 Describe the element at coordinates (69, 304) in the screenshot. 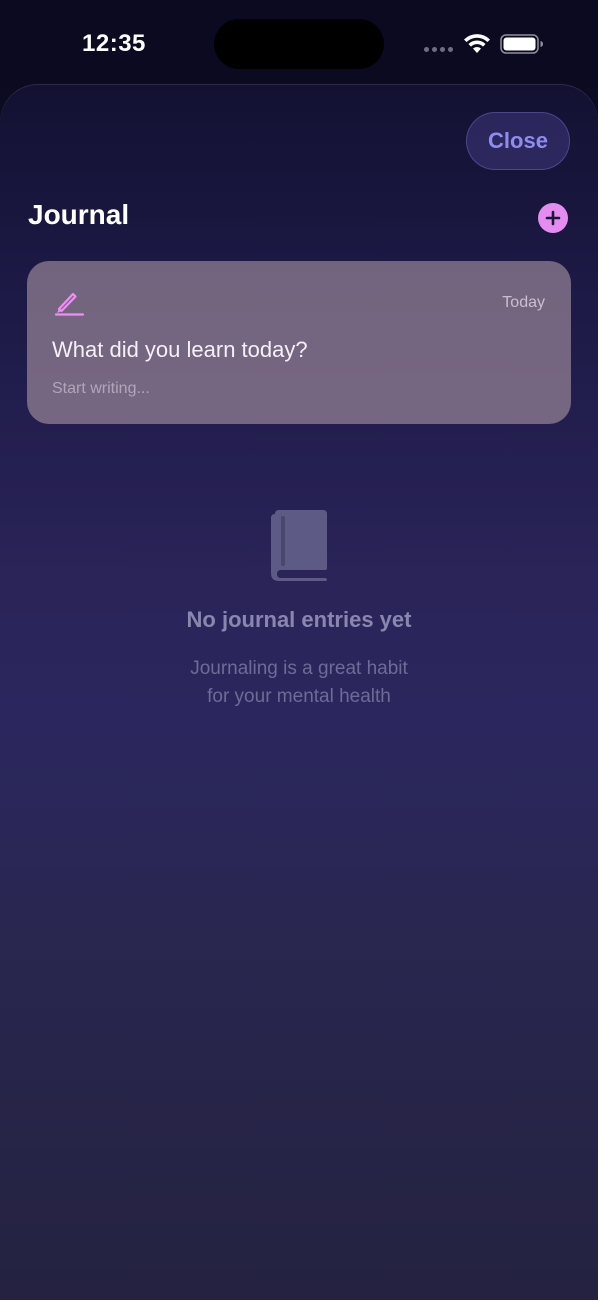

I see `pencil-icon` at that location.